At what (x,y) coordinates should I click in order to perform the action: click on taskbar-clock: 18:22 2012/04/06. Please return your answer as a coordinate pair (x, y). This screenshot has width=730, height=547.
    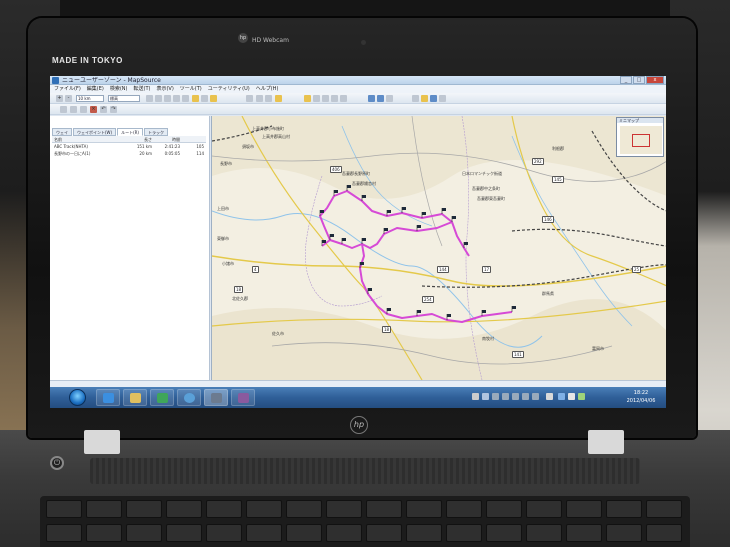
    Looking at the image, I should click on (641, 397).